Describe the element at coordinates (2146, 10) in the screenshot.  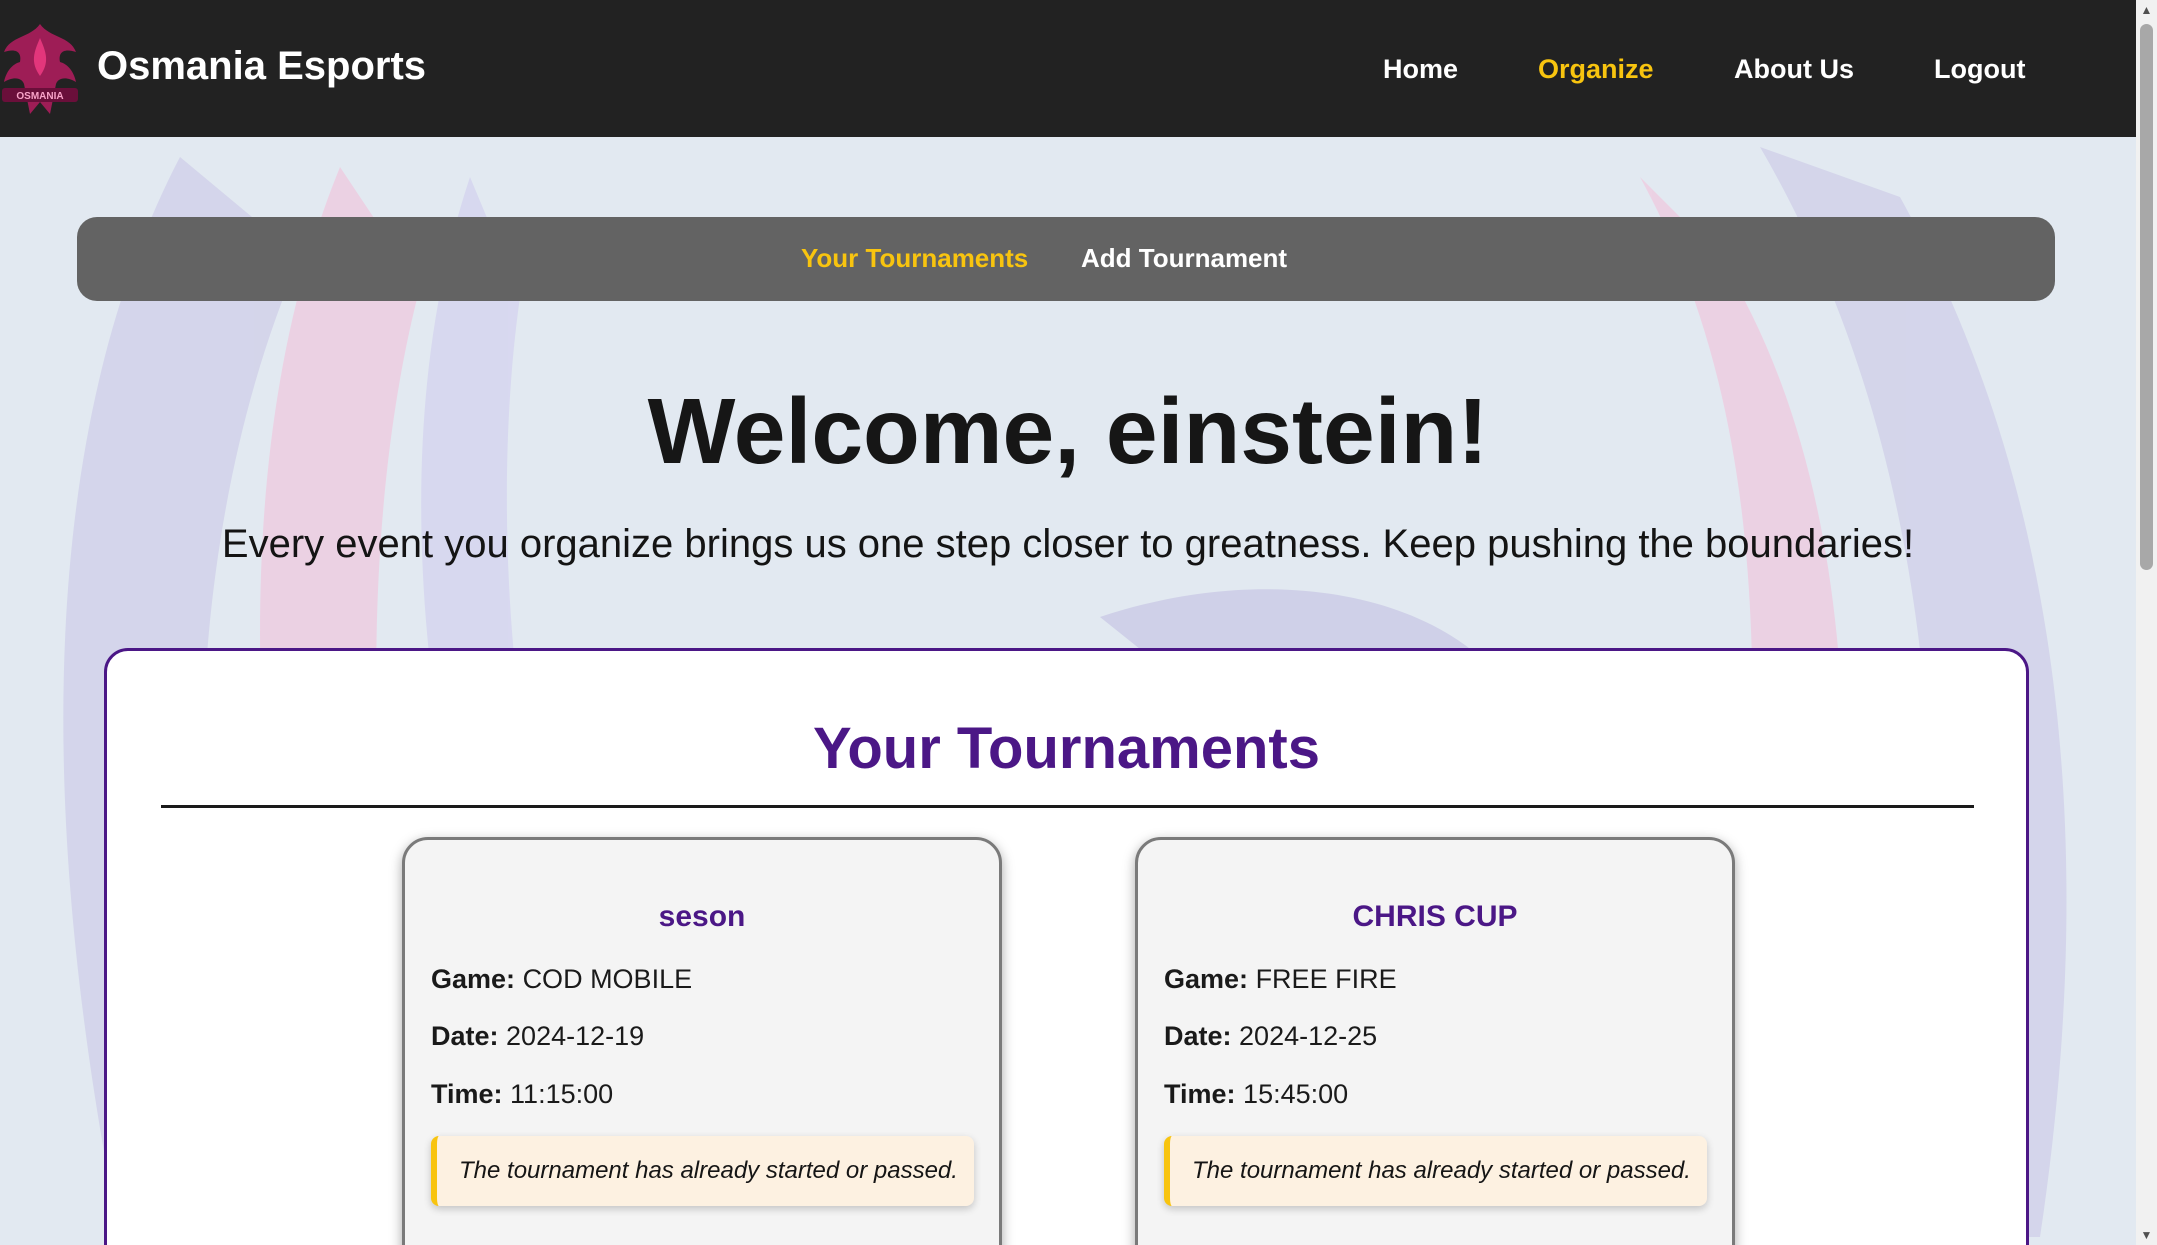
I see `scroll-up-arrow-icon: ▲` at that location.